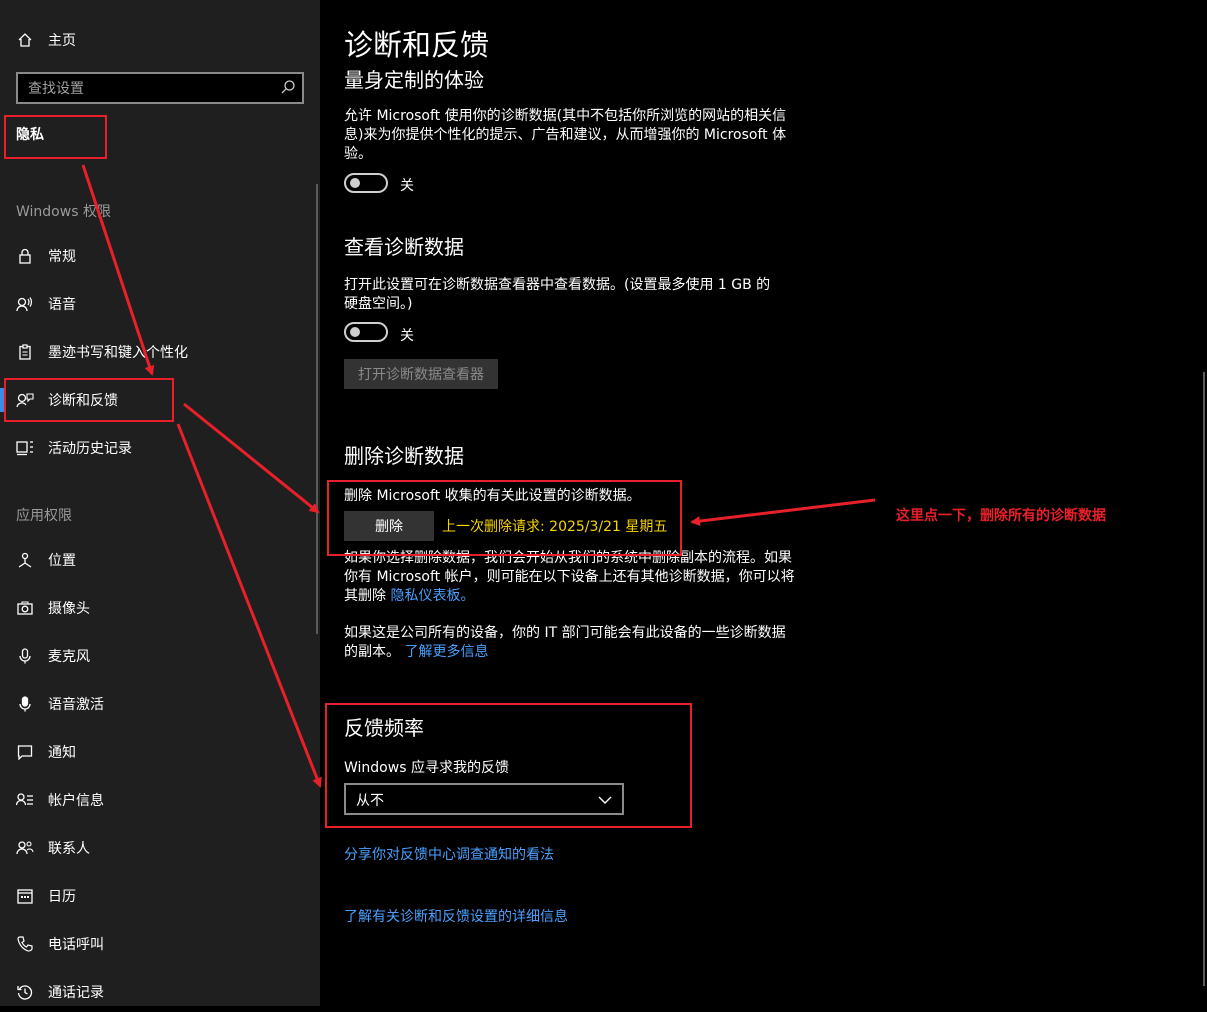  I want to click on calendar-icon, so click(25, 896).